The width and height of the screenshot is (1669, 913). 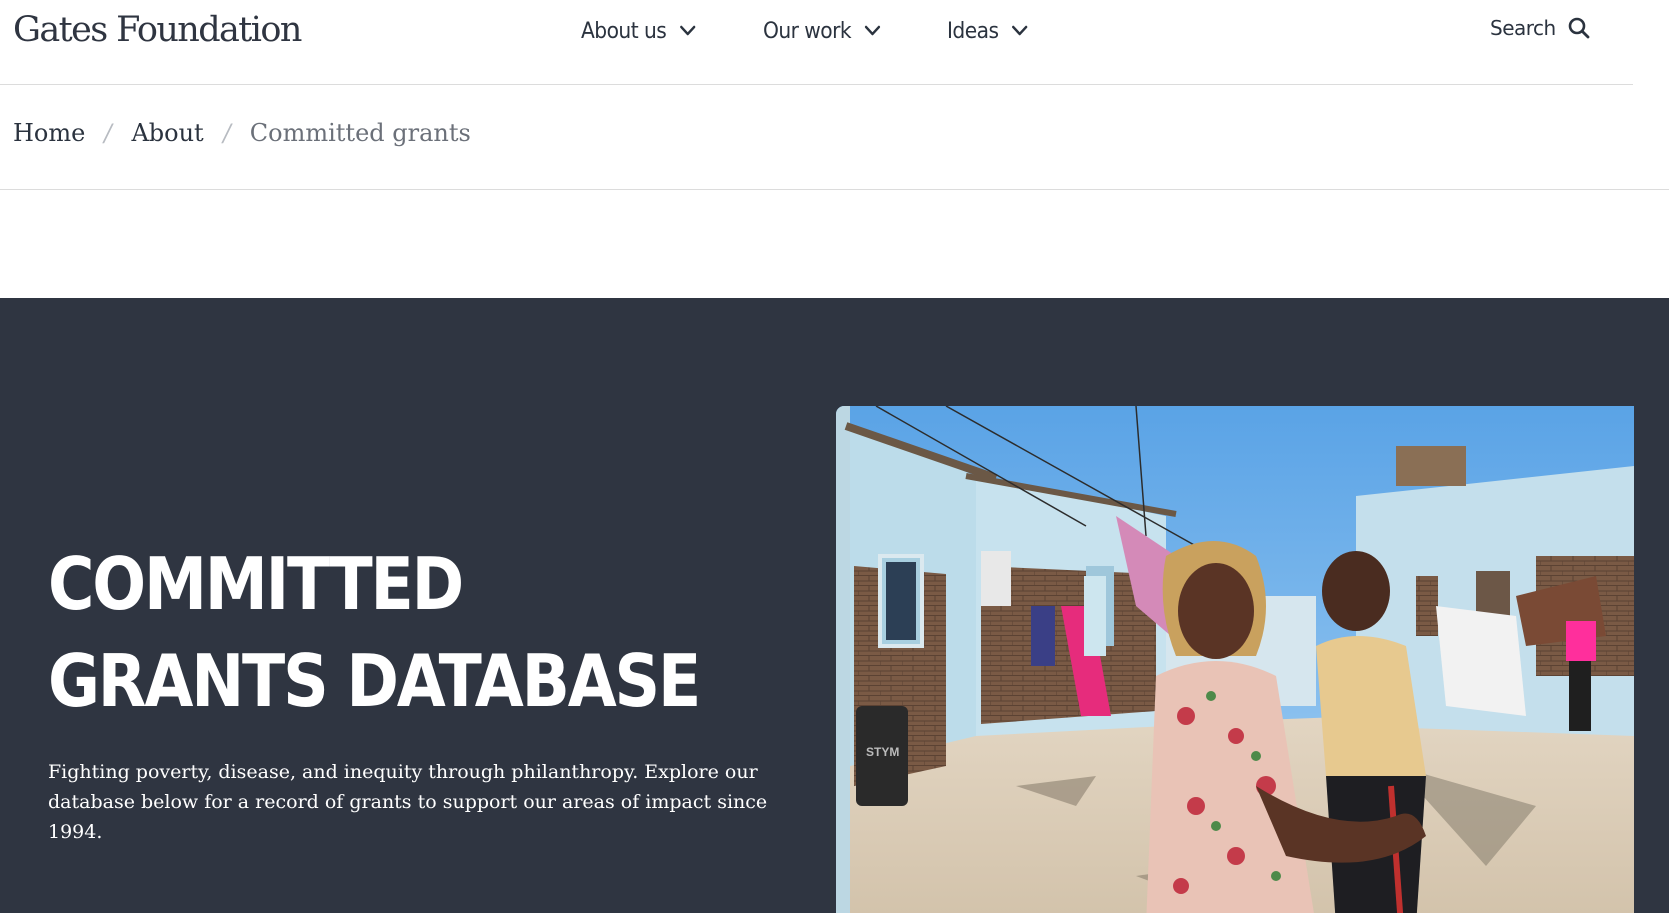 I want to click on breadcrumb-home: Home, so click(x=49, y=133).